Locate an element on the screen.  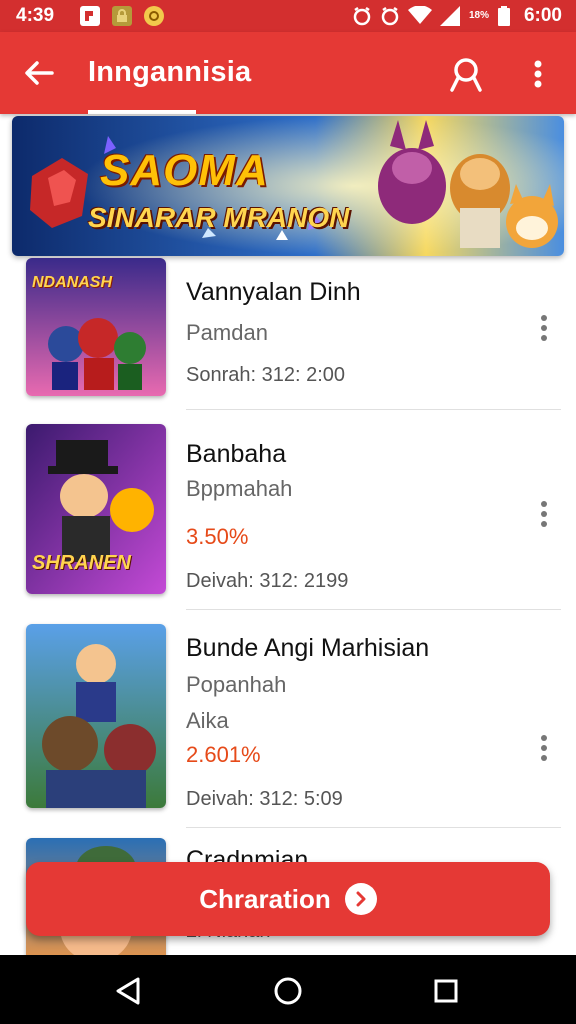
status-system-icons: 18% 6:00 is located at coordinates (457, 16).